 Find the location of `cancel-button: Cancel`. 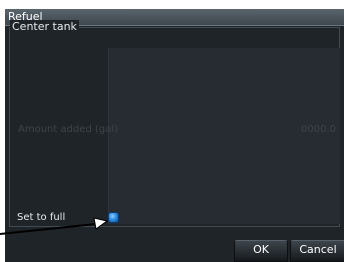

cancel-button: Cancel is located at coordinates (317, 251).